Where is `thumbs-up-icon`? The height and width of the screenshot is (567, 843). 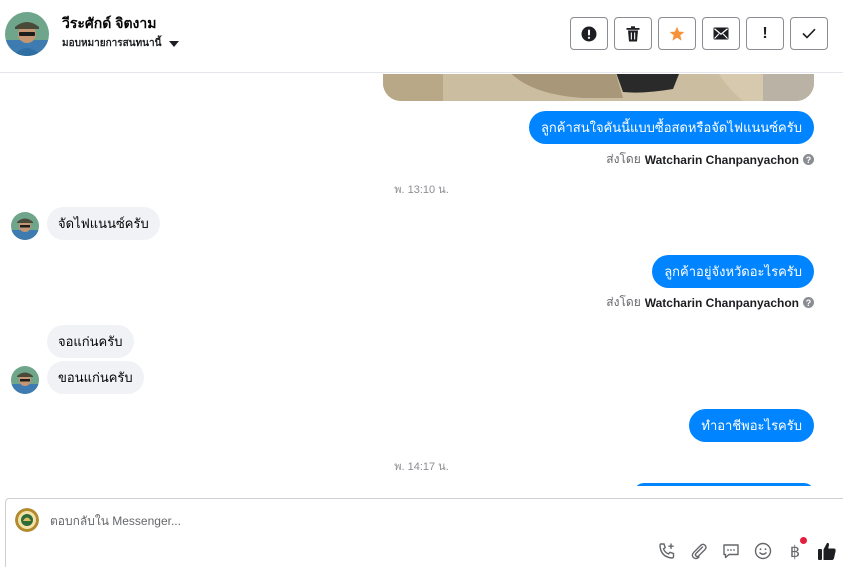 thumbs-up-icon is located at coordinates (827, 551).